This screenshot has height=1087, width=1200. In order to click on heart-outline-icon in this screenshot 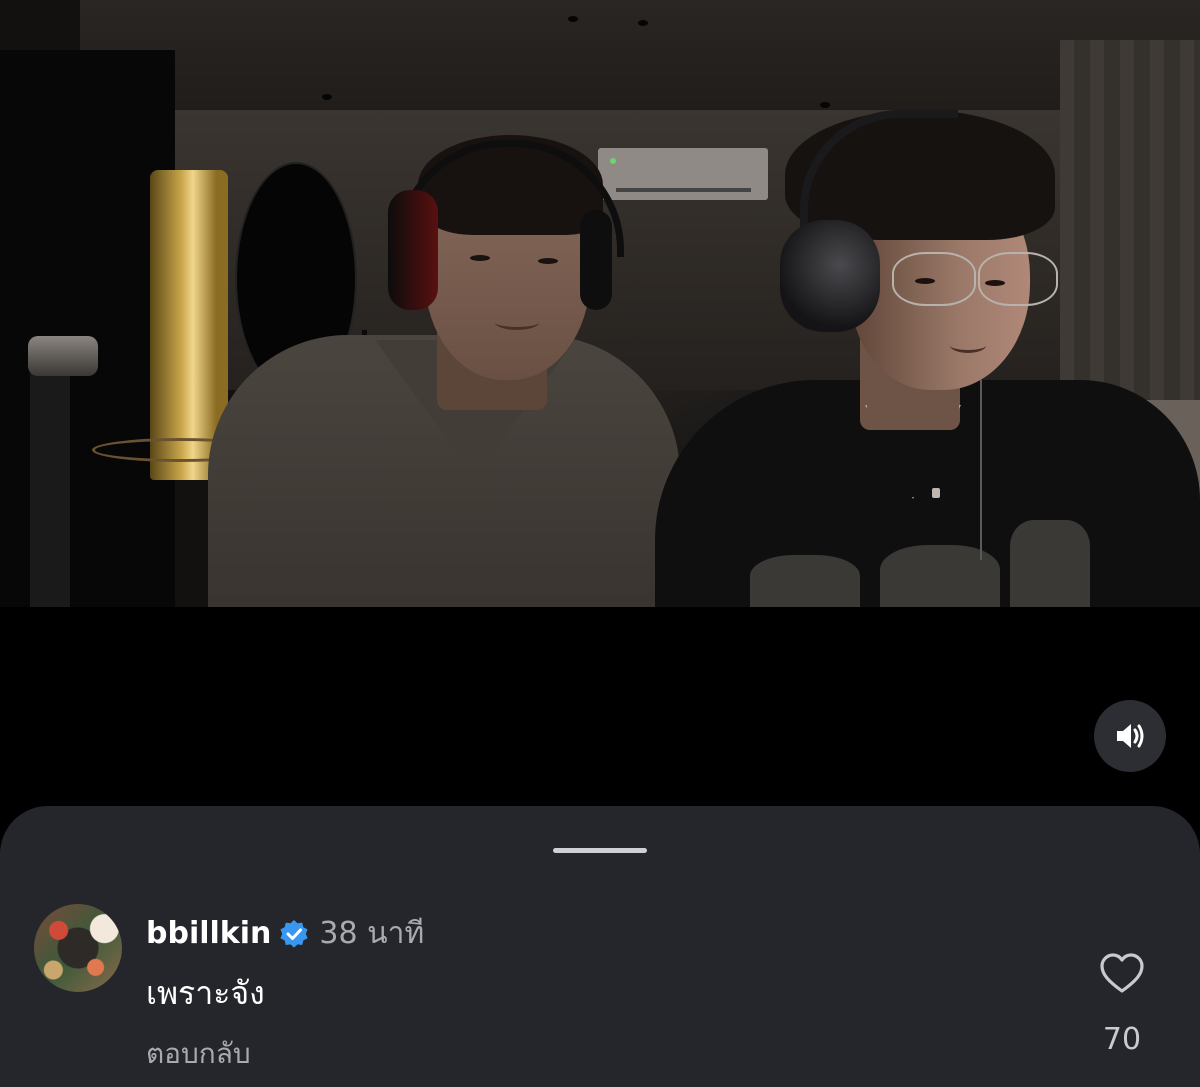, I will do `click(1122, 974)`.